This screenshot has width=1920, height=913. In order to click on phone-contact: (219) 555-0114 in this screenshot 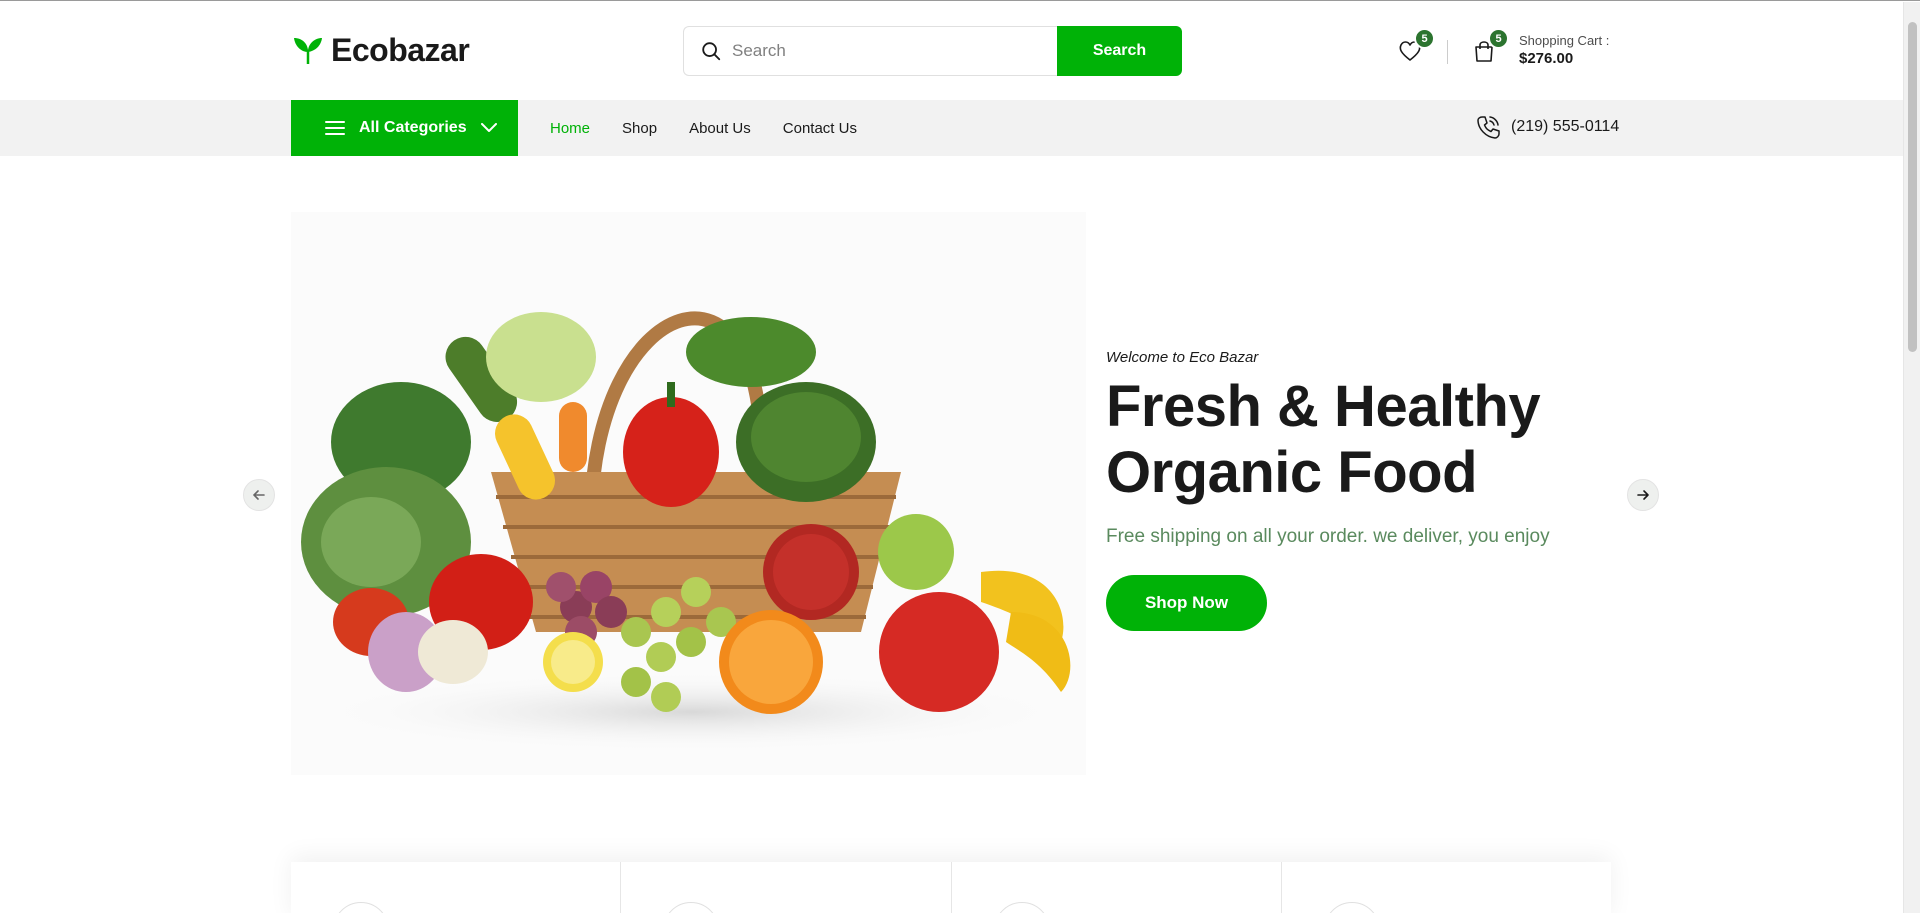, I will do `click(1547, 127)`.